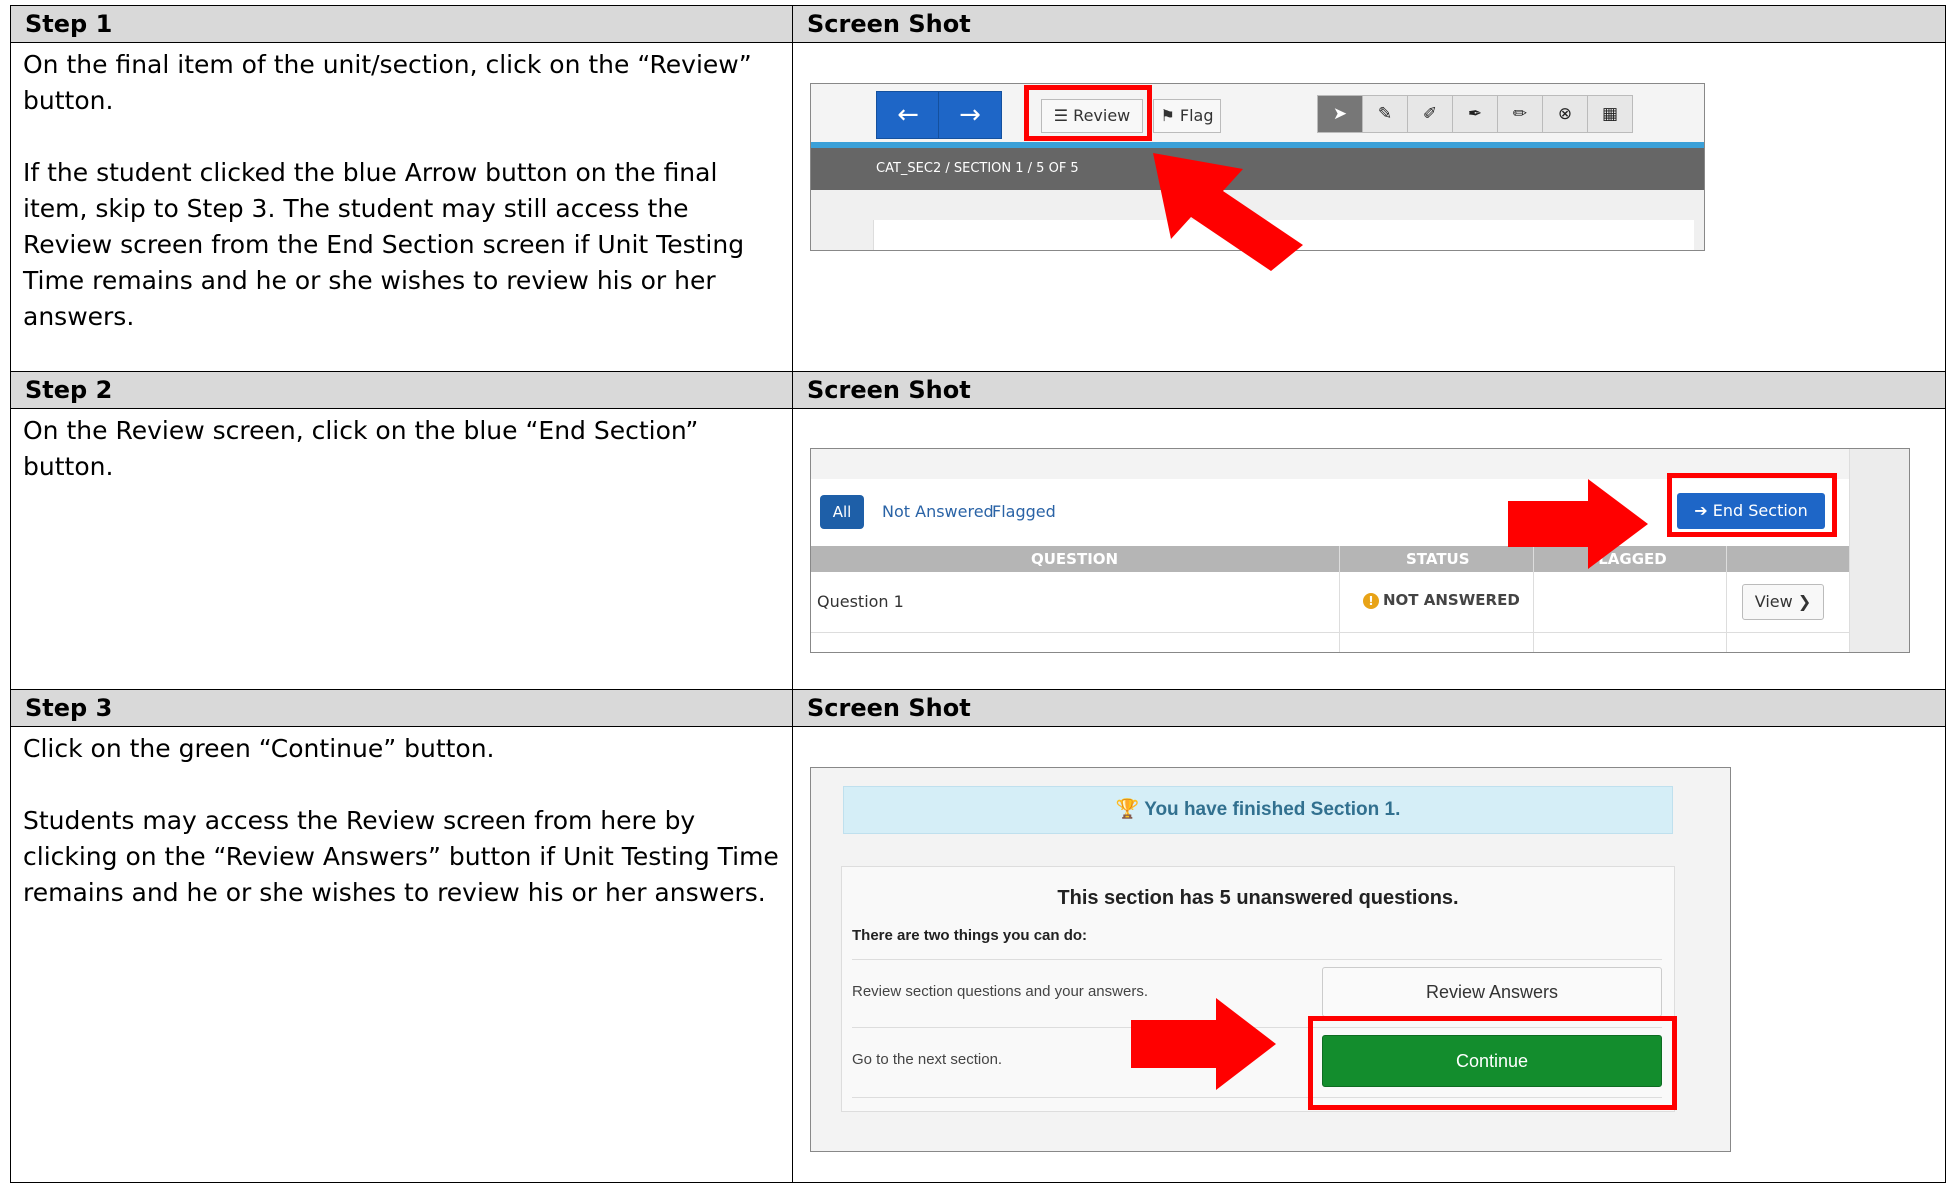  I want to click on tab-flagged: Flagged, so click(1024, 512).